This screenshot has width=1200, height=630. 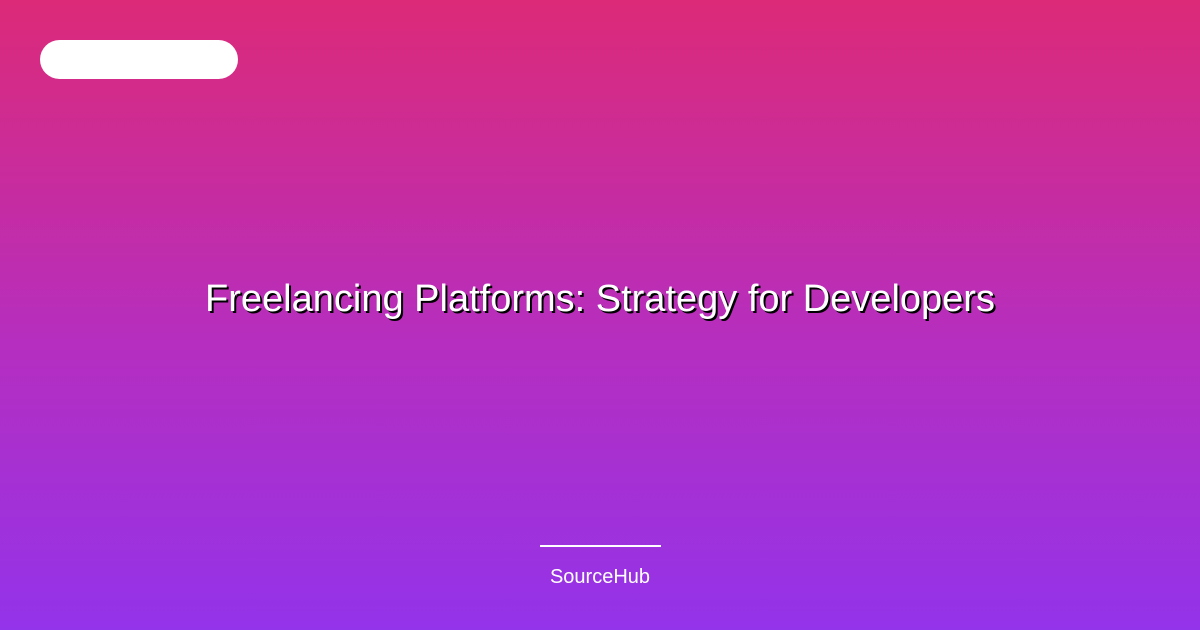 What do you see at coordinates (139, 59) in the screenshot?
I see `badge-pill` at bounding box center [139, 59].